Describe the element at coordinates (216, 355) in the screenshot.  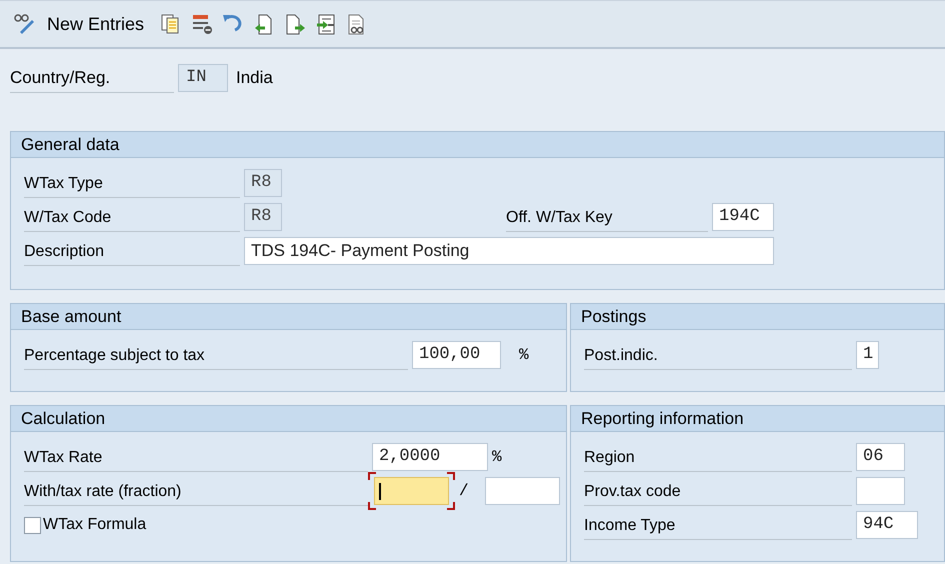
I see `field-label: Percentage subject to tax` at that location.